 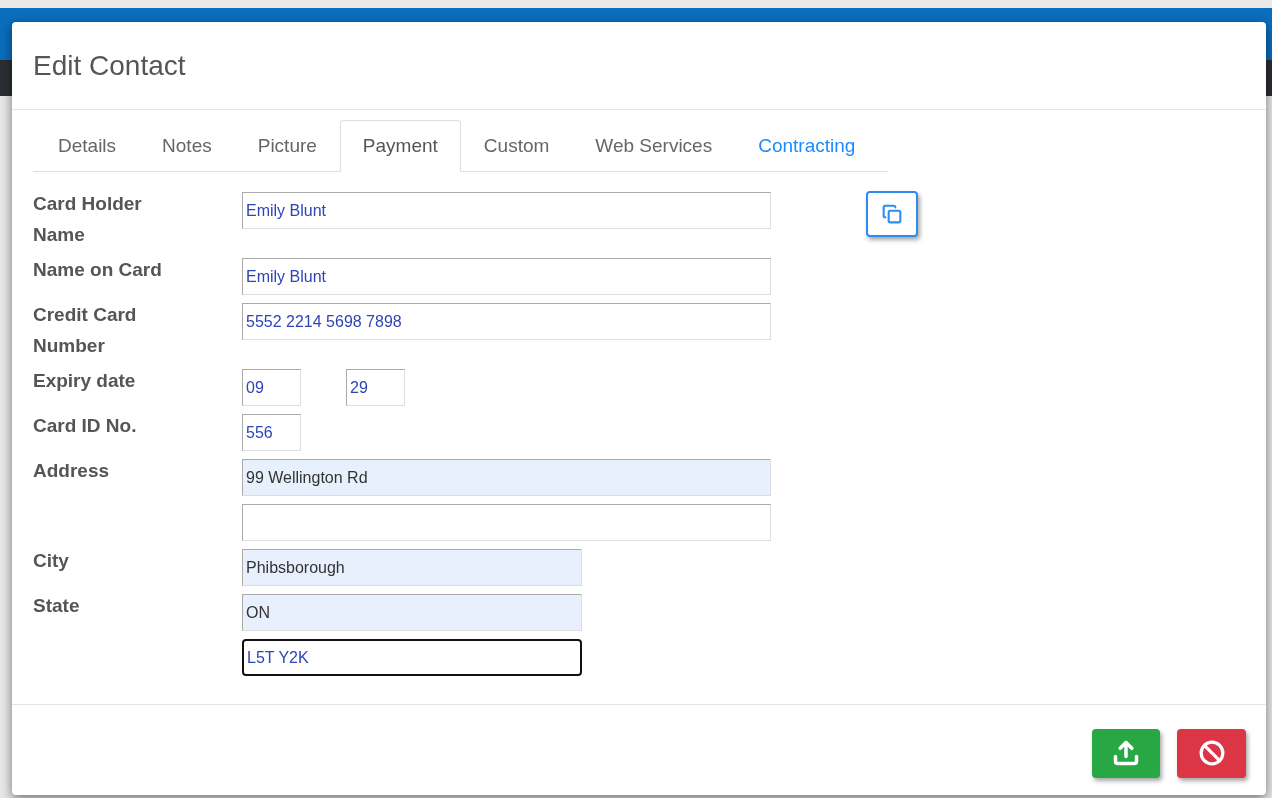 I want to click on tab: Picture, so click(x=287, y=146).